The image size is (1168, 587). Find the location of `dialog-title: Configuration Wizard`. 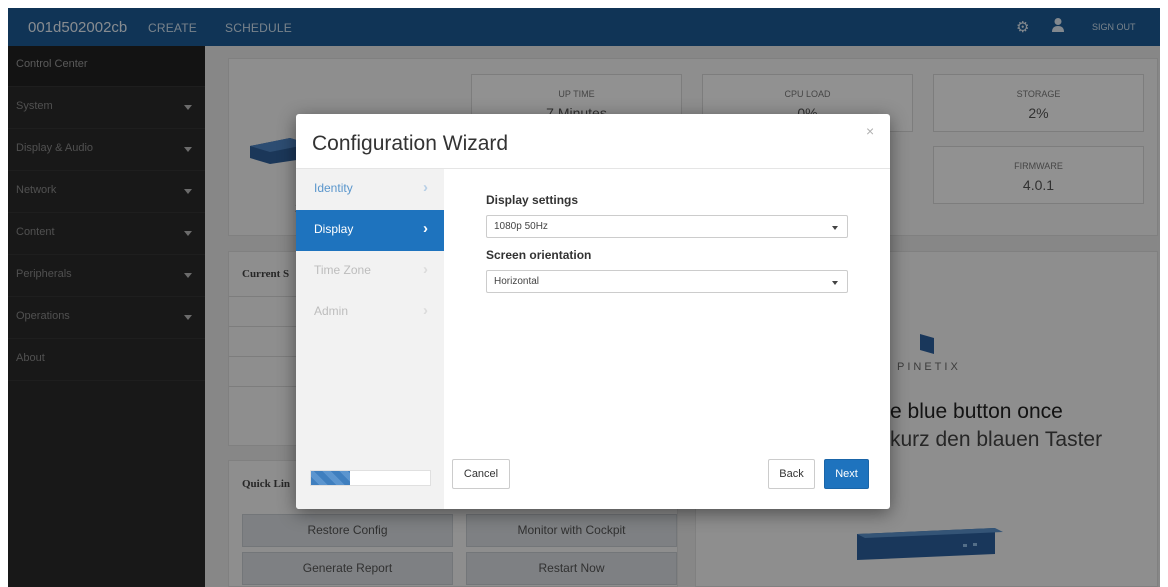

dialog-title: Configuration Wizard is located at coordinates (410, 143).